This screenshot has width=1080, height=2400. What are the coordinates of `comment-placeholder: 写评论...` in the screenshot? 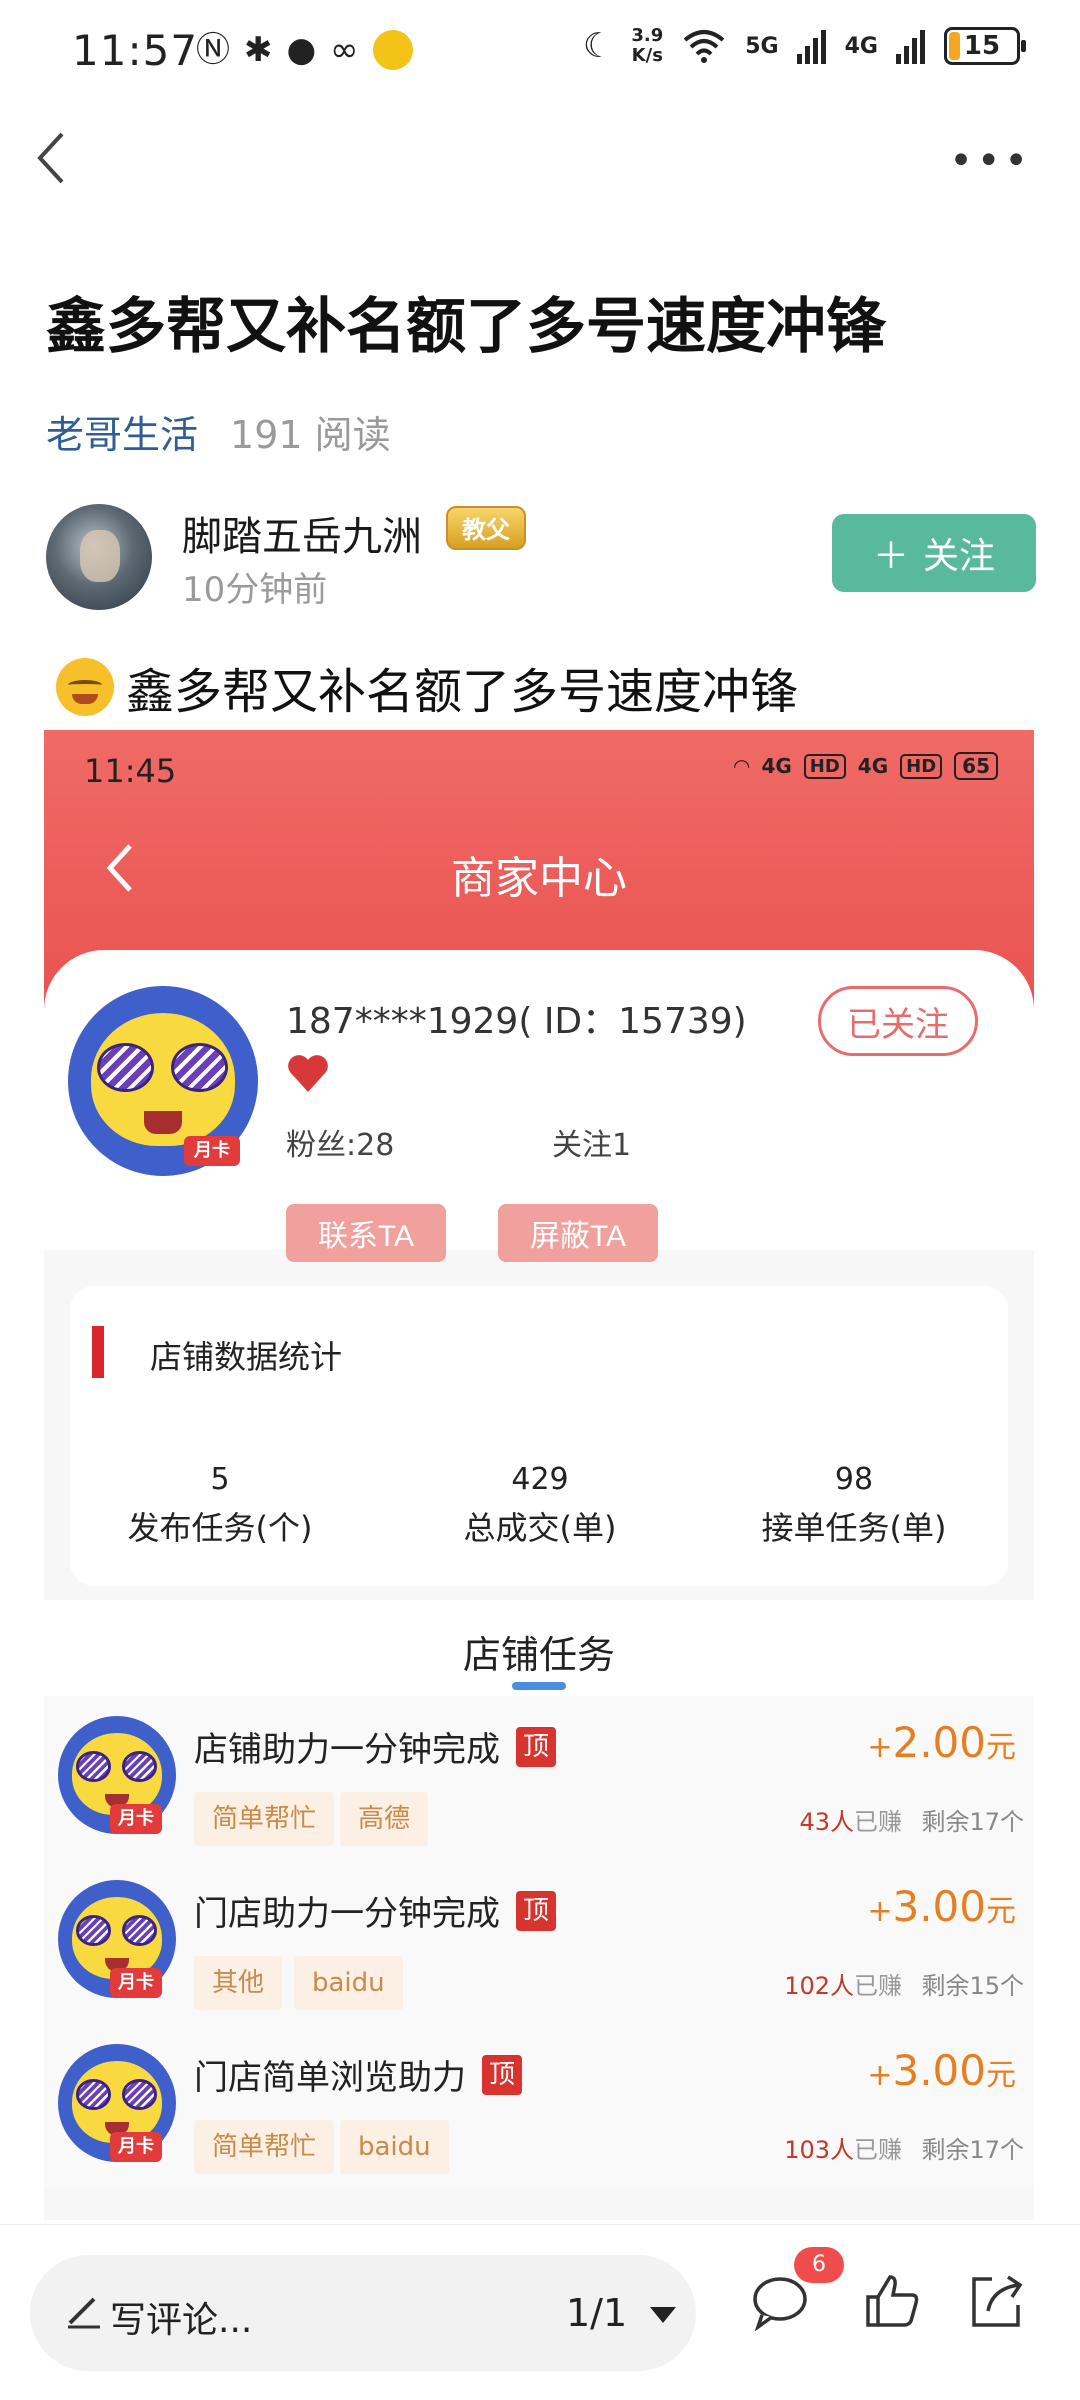 It's located at (181, 2320).